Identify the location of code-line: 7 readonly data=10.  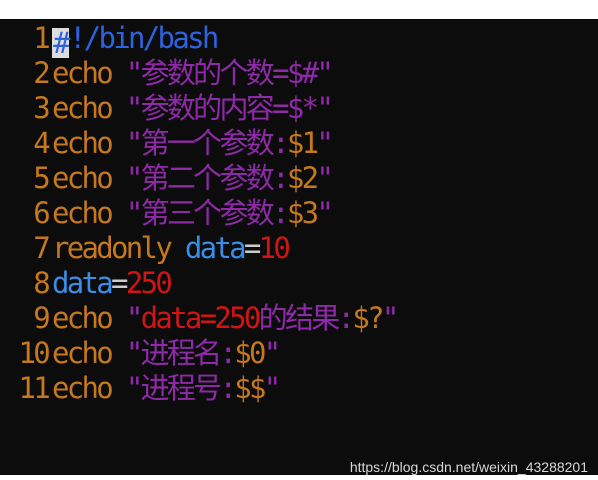
(299, 248).